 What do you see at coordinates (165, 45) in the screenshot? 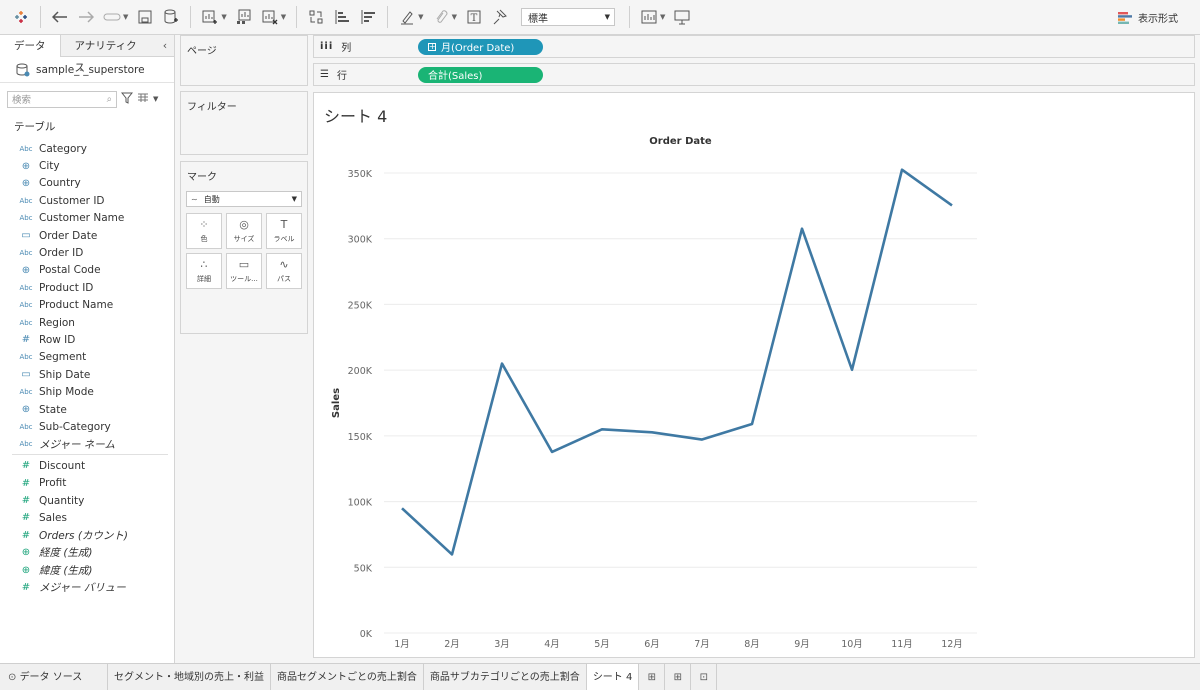
I see `collapse-pane-icon: ‹` at bounding box center [165, 45].